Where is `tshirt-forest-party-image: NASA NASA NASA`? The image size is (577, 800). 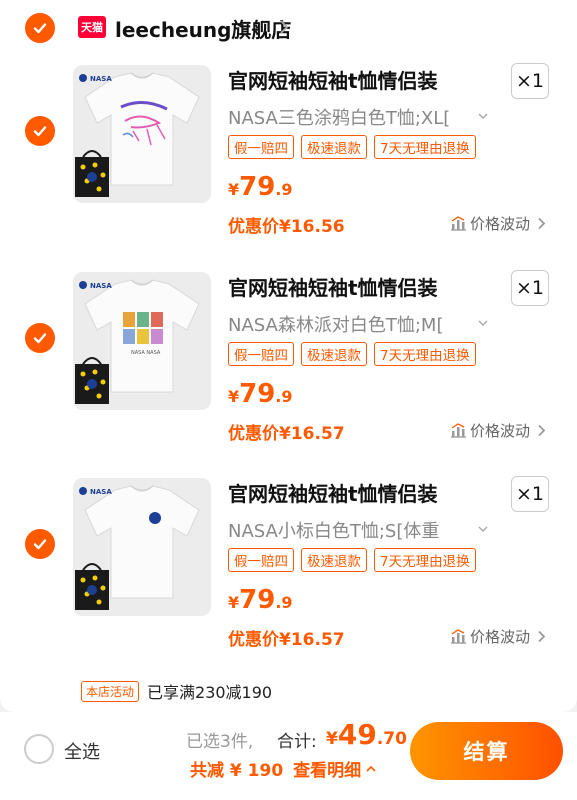
tshirt-forest-party-image: NASA NASA NASA is located at coordinates (142, 341).